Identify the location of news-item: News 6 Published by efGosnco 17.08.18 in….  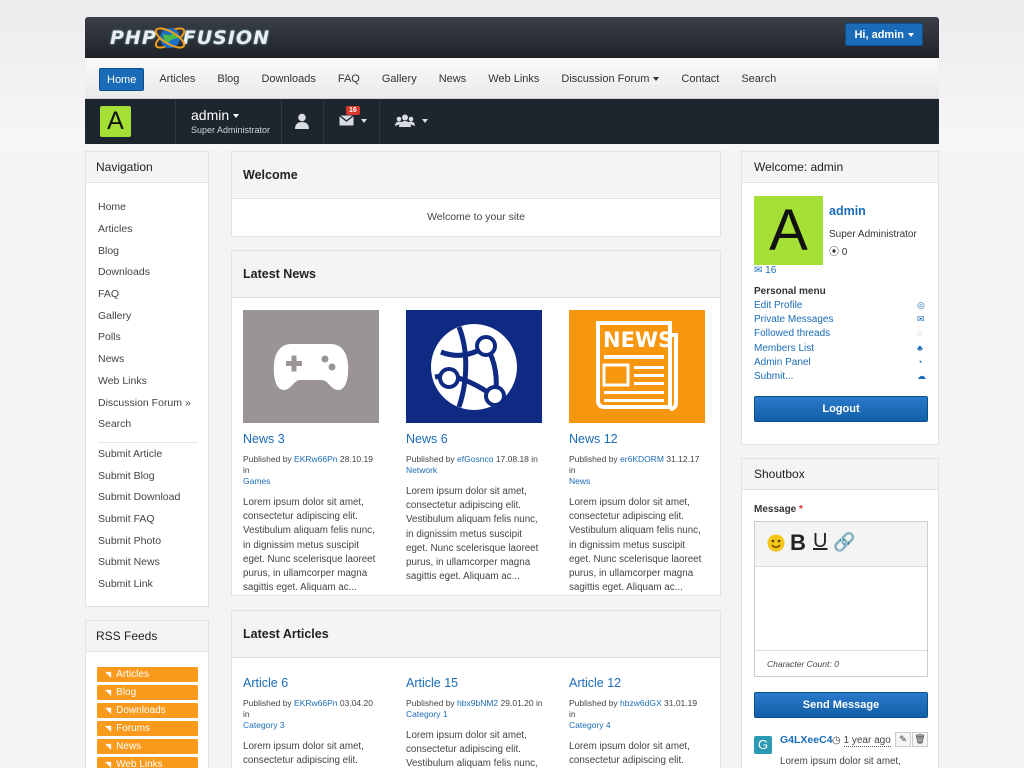
(474, 447).